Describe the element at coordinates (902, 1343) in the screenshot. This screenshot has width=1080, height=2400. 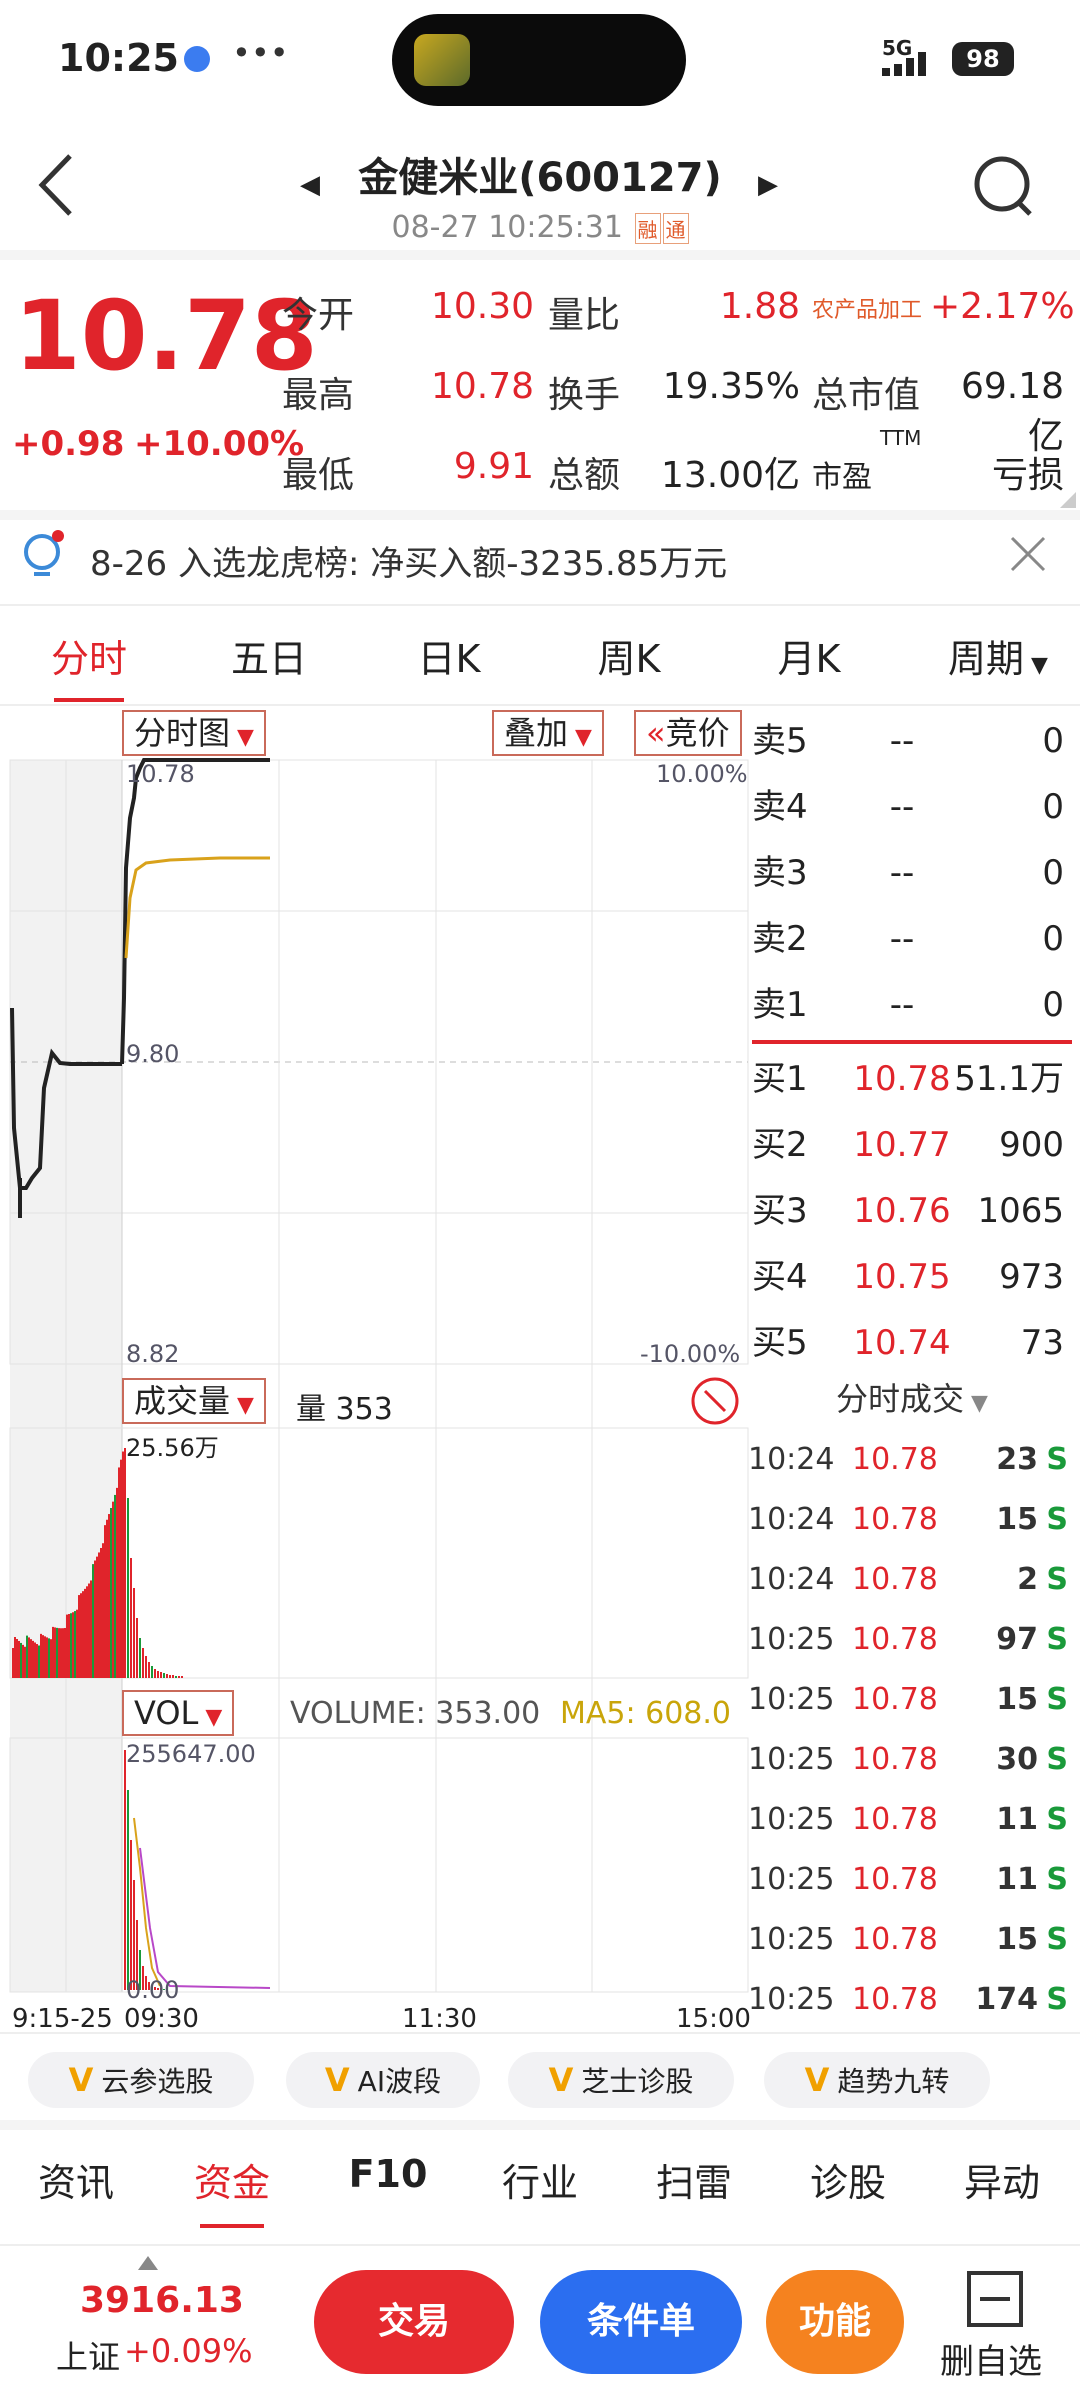
I see `bid-price: 10.74` at that location.